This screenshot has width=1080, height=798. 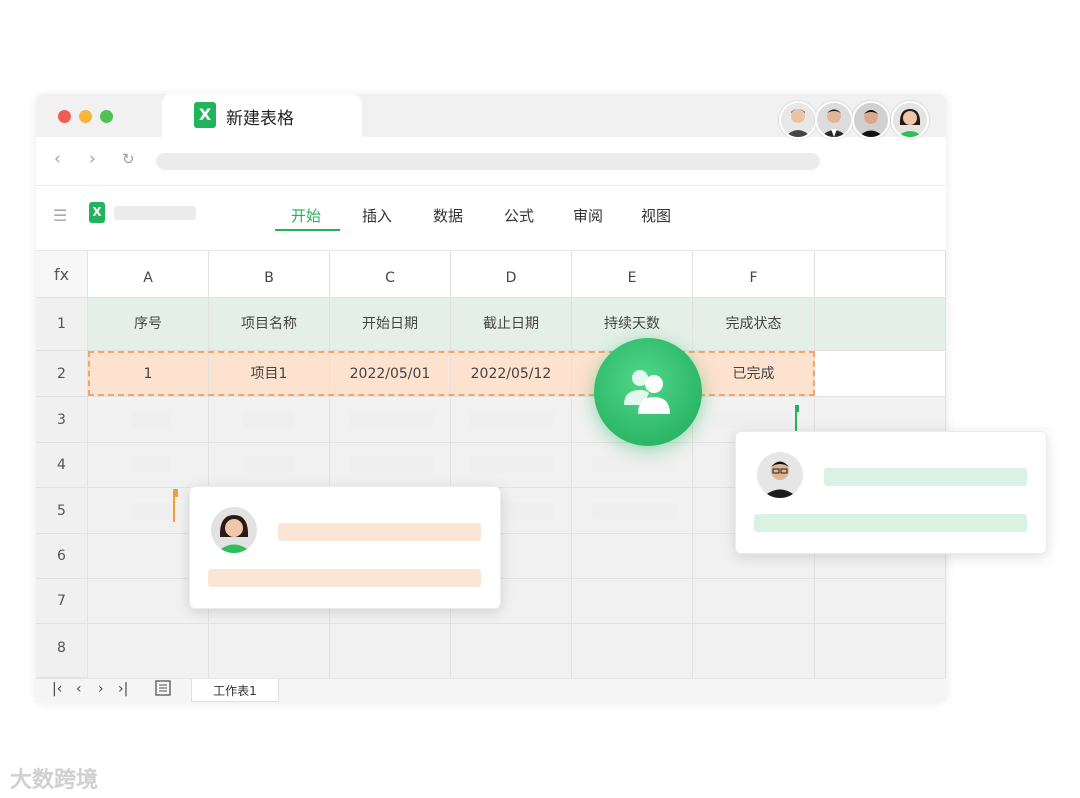 I want to click on document-name, so click(x=155, y=213).